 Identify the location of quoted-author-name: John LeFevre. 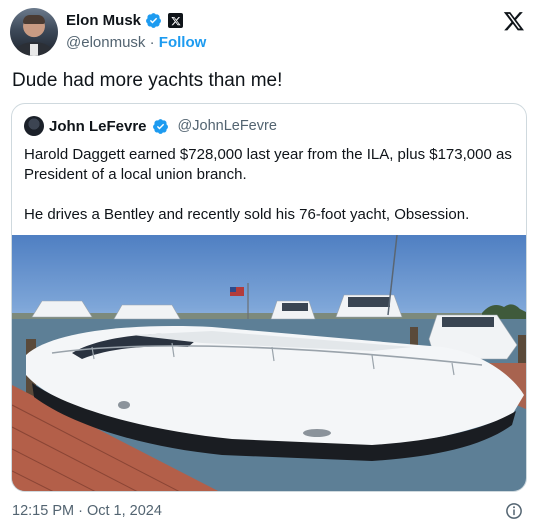
(98, 126).